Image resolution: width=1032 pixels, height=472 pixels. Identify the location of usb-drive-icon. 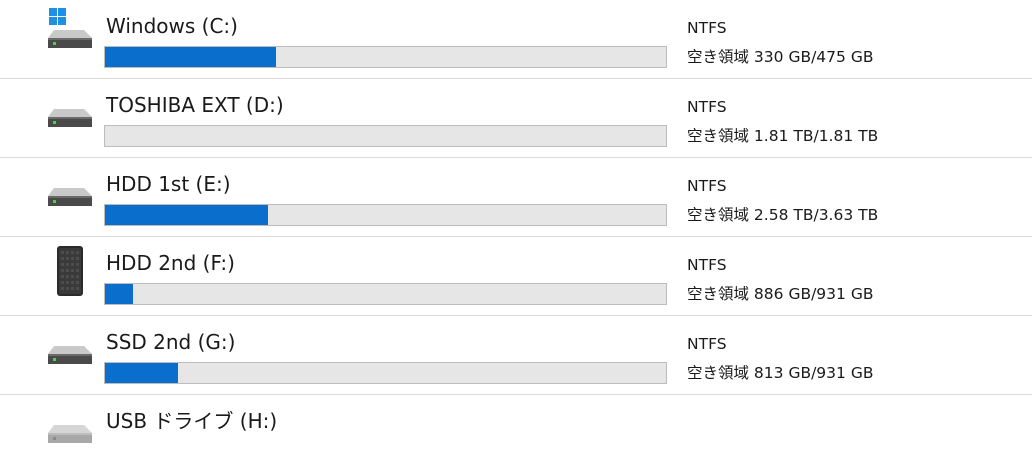
(72, 429).